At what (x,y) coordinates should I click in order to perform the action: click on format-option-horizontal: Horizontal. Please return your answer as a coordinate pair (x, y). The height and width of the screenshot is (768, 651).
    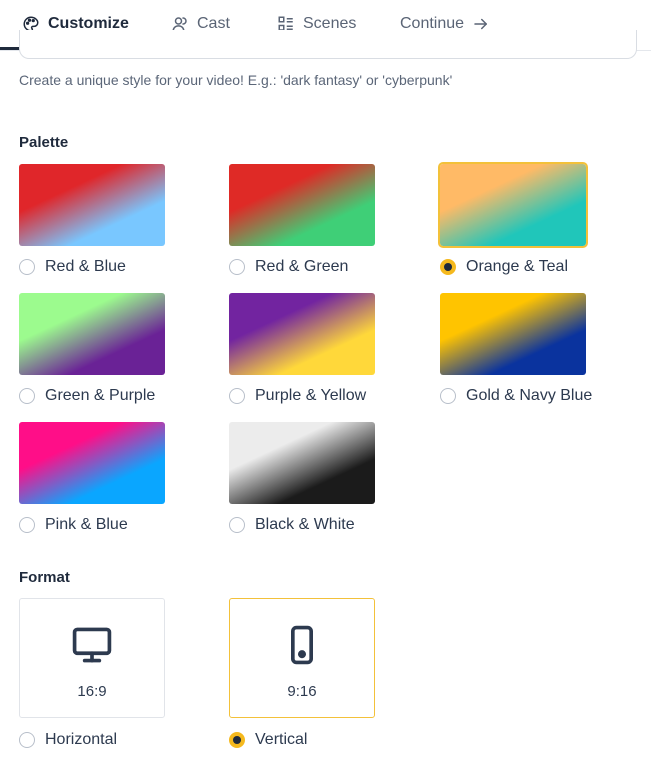
    Looking at the image, I should click on (68, 740).